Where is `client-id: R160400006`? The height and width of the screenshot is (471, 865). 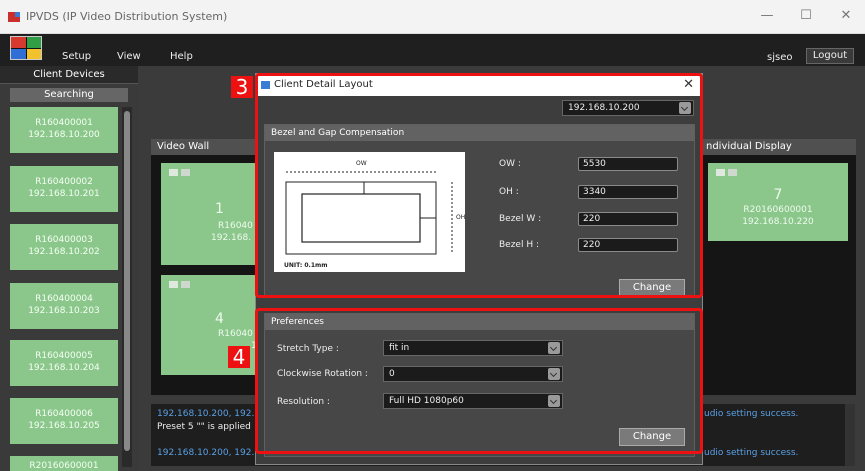
client-id: R160400006 is located at coordinates (64, 414).